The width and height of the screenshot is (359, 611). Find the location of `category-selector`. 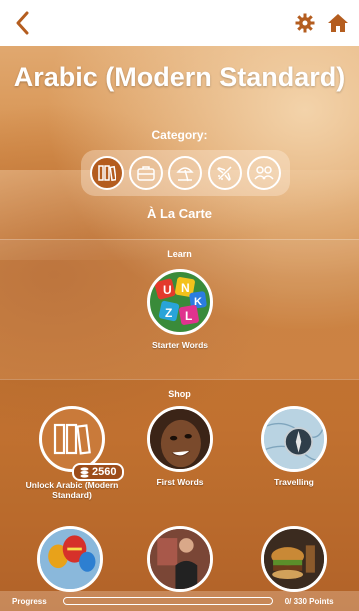

category-selector is located at coordinates (185, 173).